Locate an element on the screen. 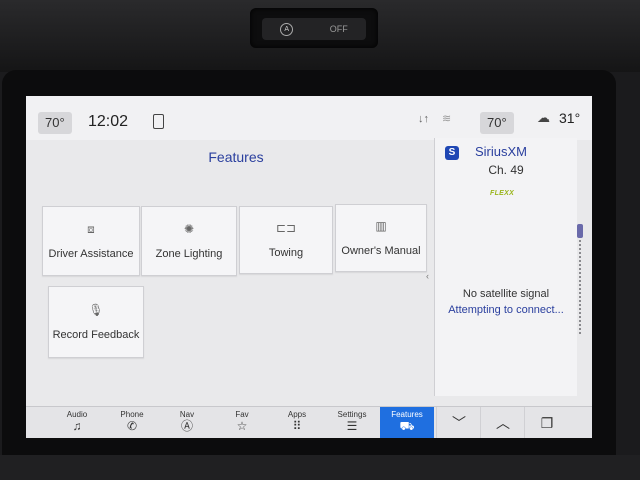 Image resolution: width=640 pixels, height=480 pixels. climate-off-label: OFF is located at coordinates (338, 29).